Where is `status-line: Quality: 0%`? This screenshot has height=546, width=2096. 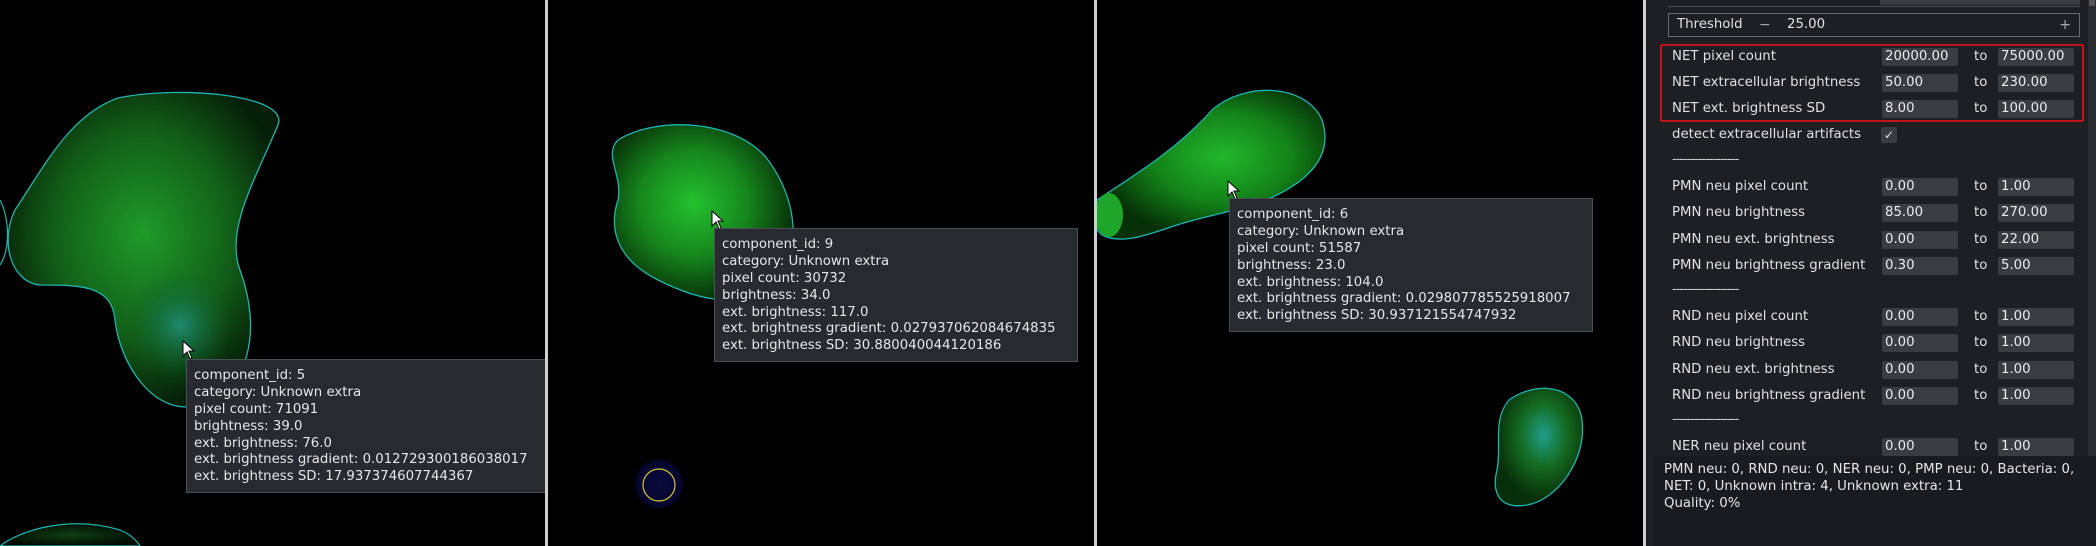
status-line: Quality: 0% is located at coordinates (1702, 503).